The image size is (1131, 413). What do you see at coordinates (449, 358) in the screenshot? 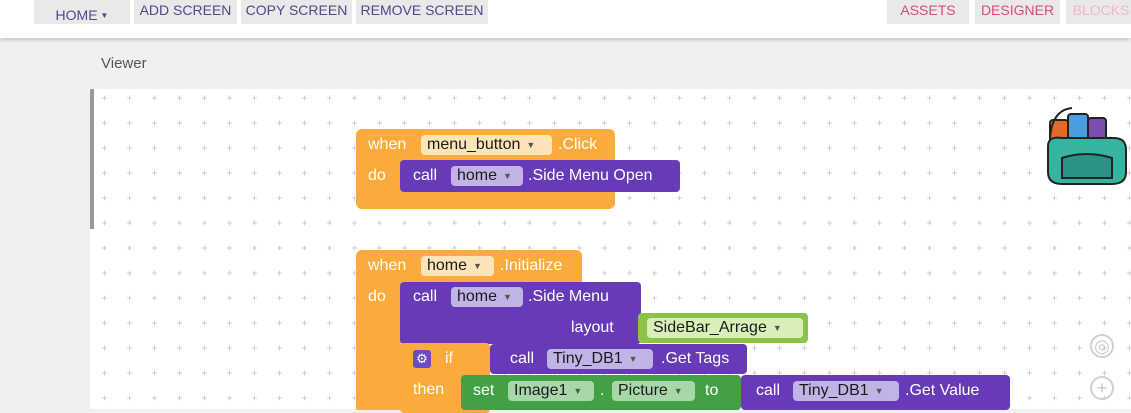
I see `if-keyword: if` at bounding box center [449, 358].